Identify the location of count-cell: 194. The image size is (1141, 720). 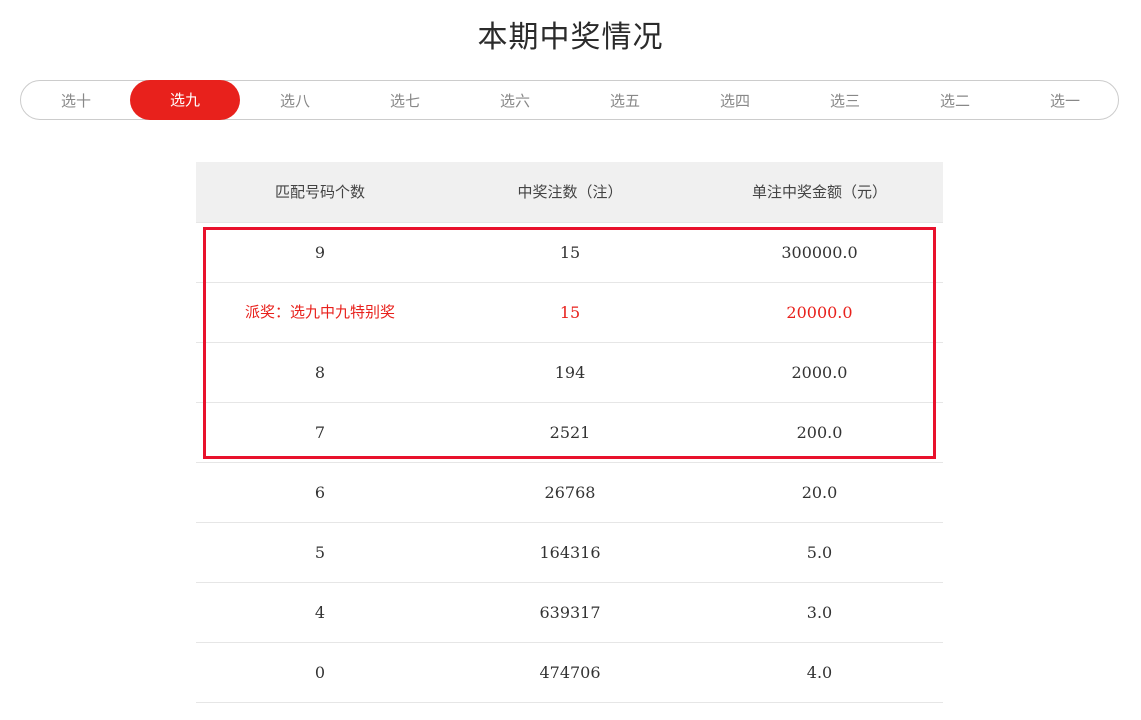
(570, 372).